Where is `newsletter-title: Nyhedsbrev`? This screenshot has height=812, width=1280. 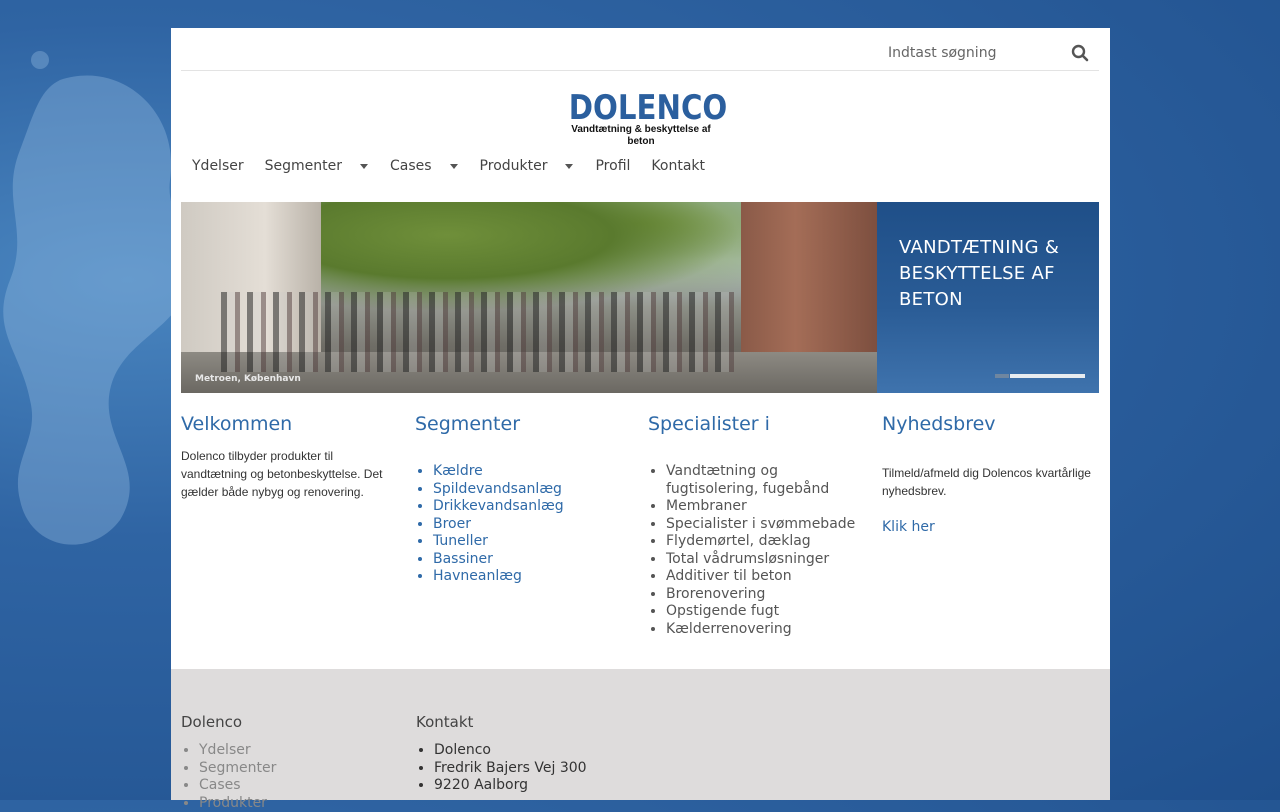 newsletter-title: Nyhedsbrev is located at coordinates (991, 424).